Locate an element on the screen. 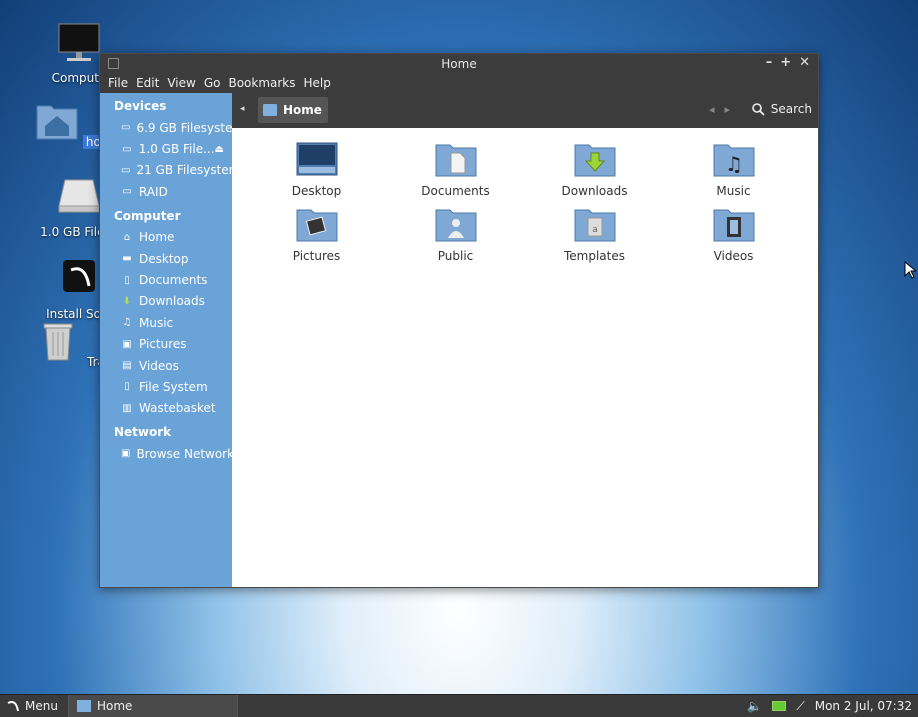  menu-help: Help is located at coordinates (317, 83).